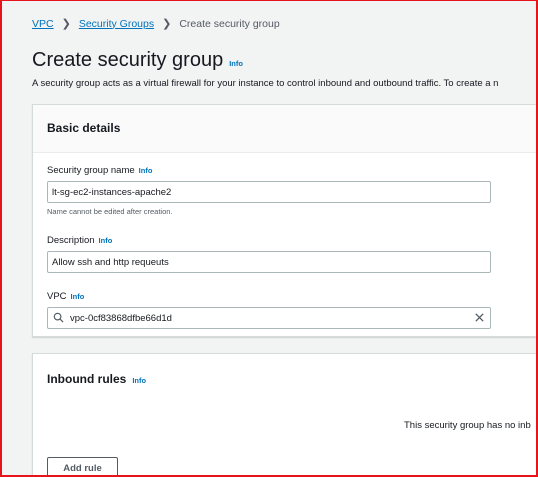 The width and height of the screenshot is (538, 477). I want to click on page-title: Create security group, so click(128, 60).